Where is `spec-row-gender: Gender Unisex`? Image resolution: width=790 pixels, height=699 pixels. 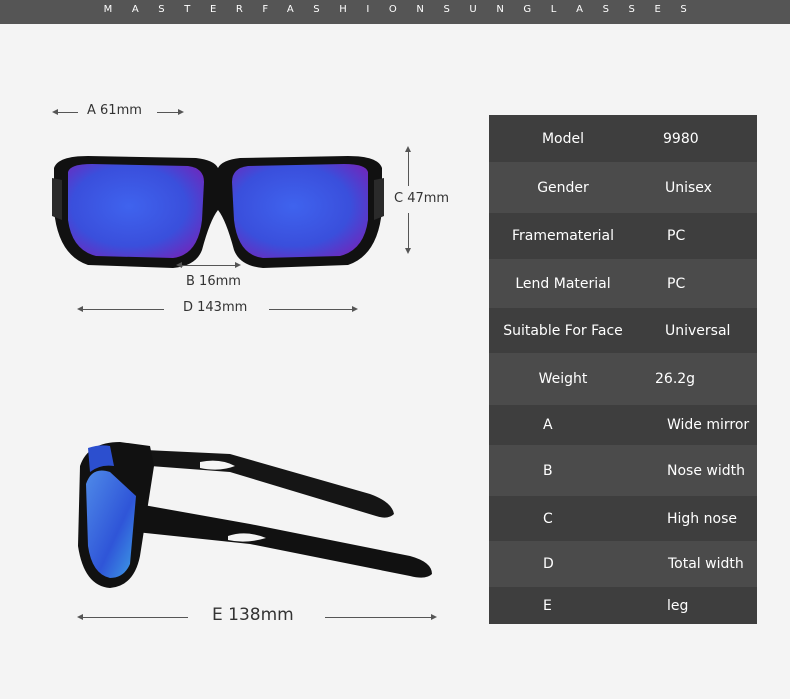
spec-row-gender: Gender Unisex is located at coordinates (623, 187).